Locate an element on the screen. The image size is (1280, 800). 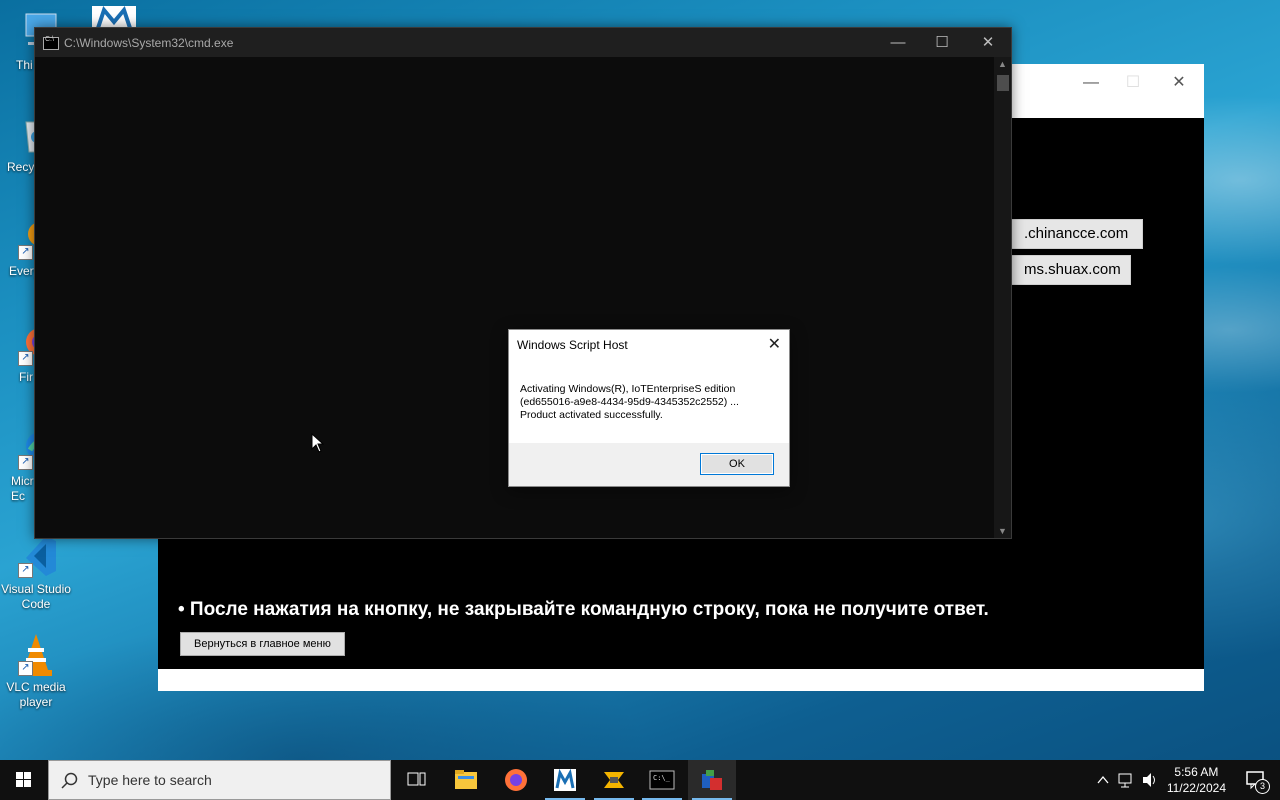
close-button: ✕ is located at coordinates (1179, 83).